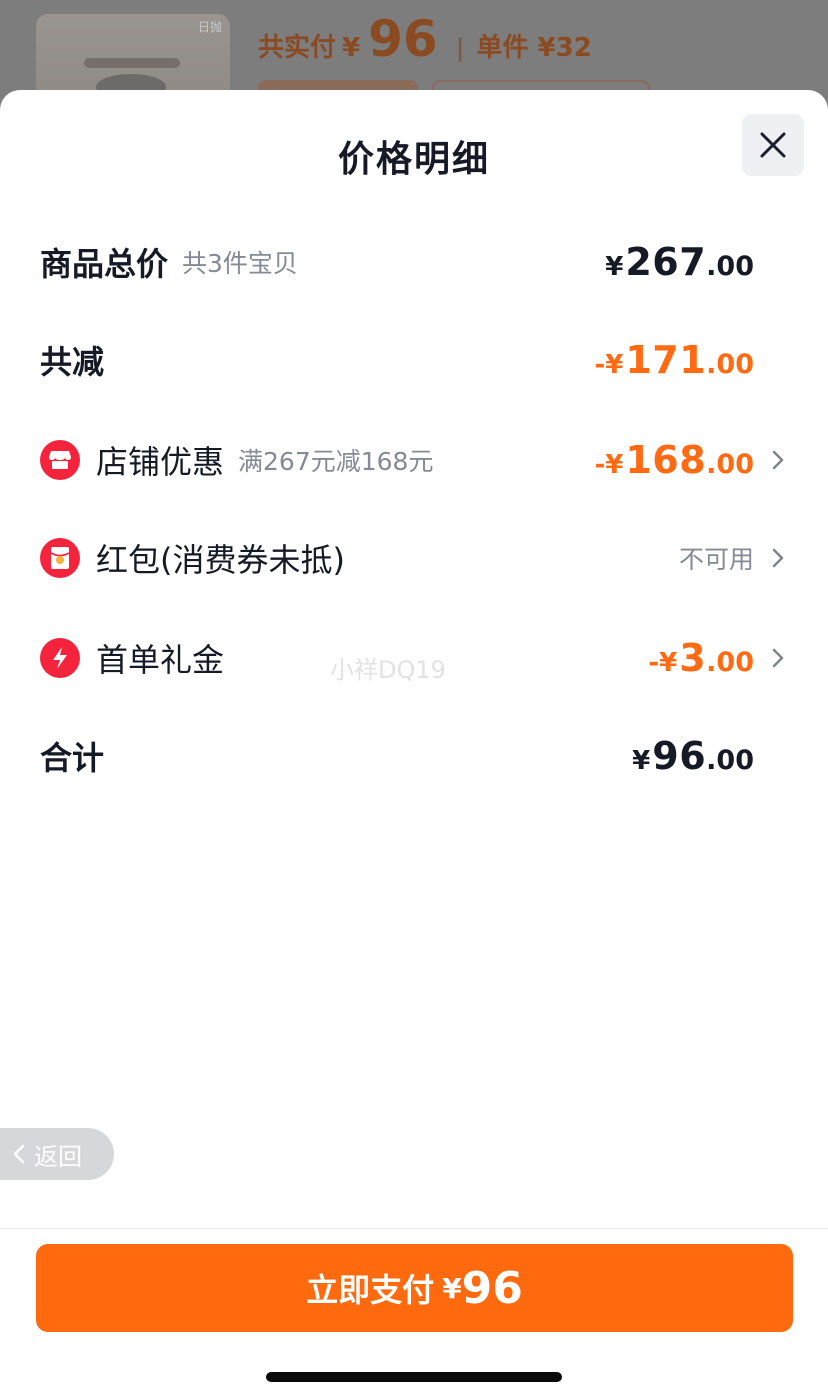  Describe the element at coordinates (60, 558) in the screenshot. I see `red-packet-icon` at that location.